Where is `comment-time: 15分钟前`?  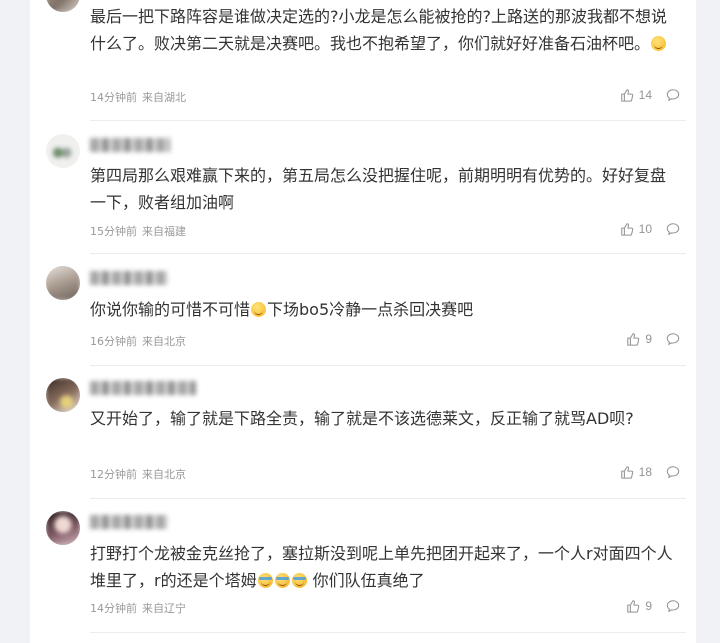
comment-time: 15分钟前 is located at coordinates (113, 231).